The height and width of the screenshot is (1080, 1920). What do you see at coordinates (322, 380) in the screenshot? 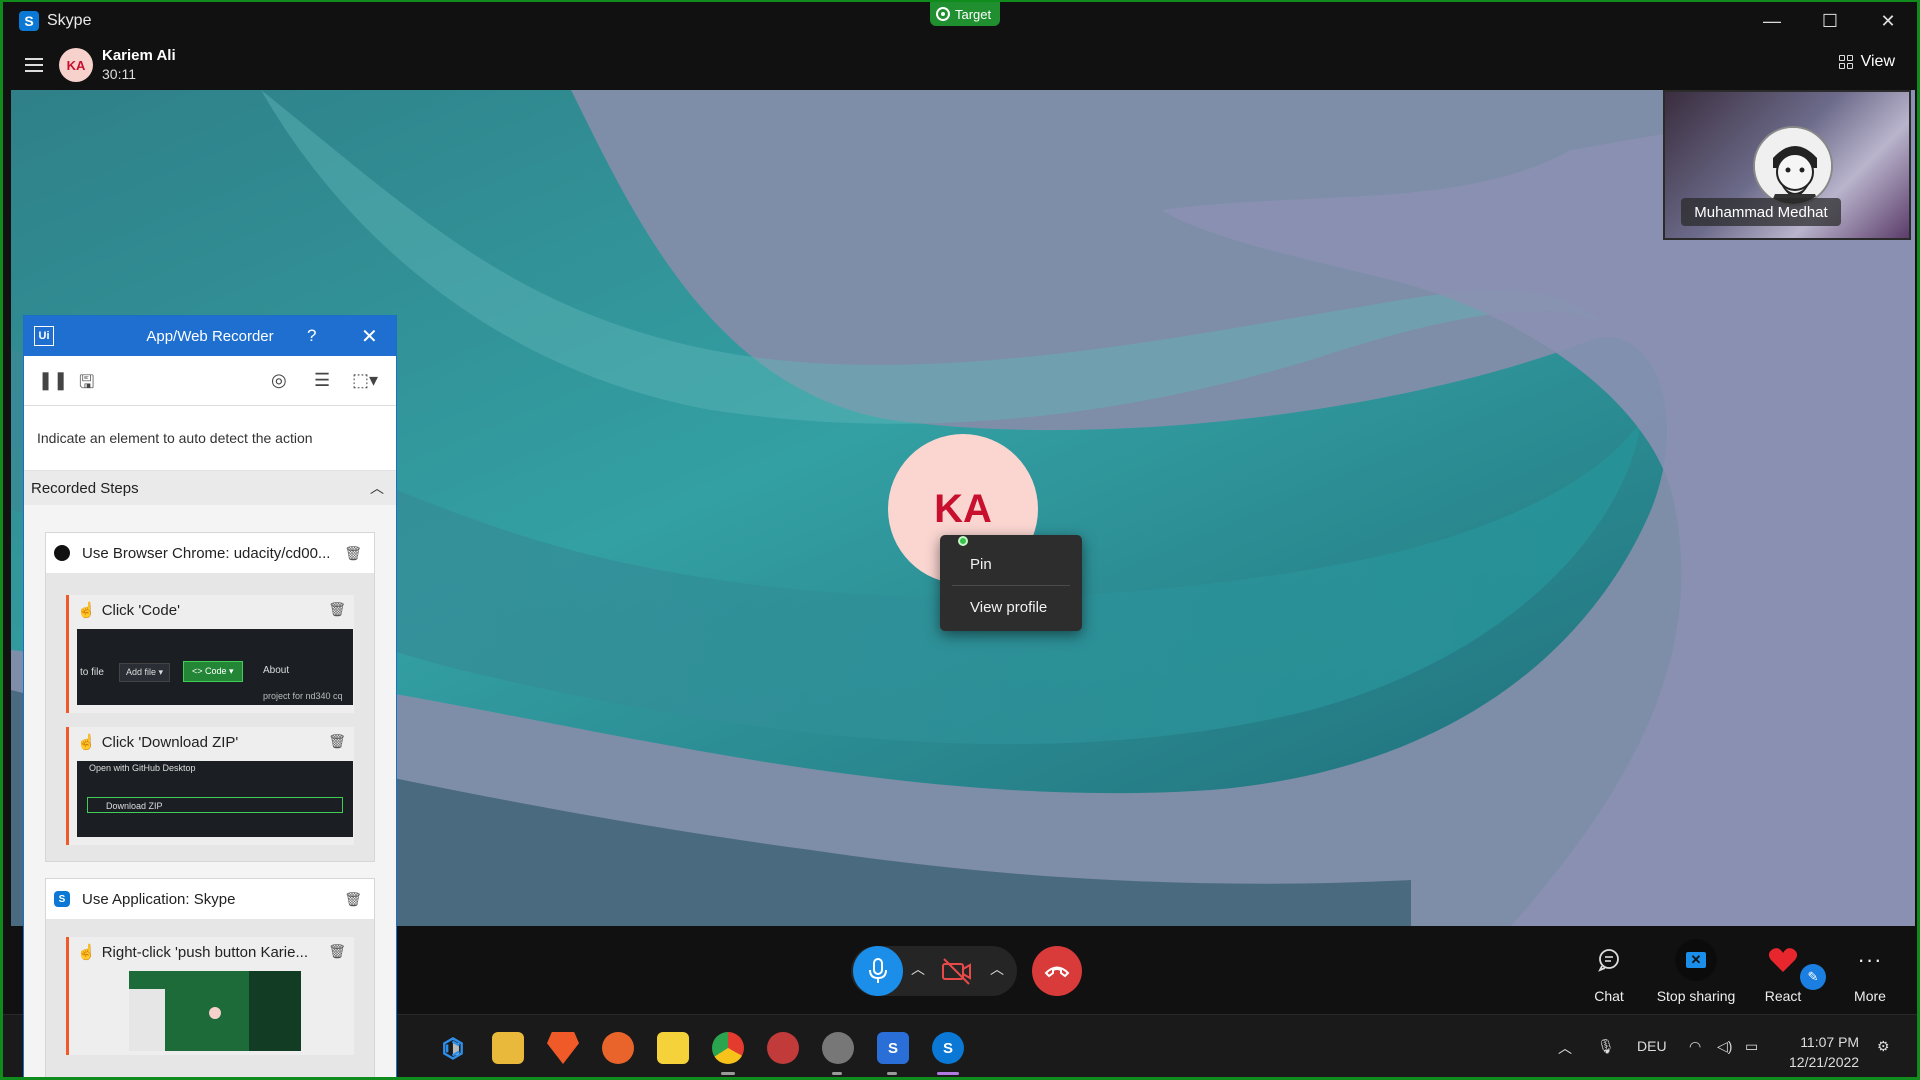
I see `step-options-icon: ☰` at bounding box center [322, 380].